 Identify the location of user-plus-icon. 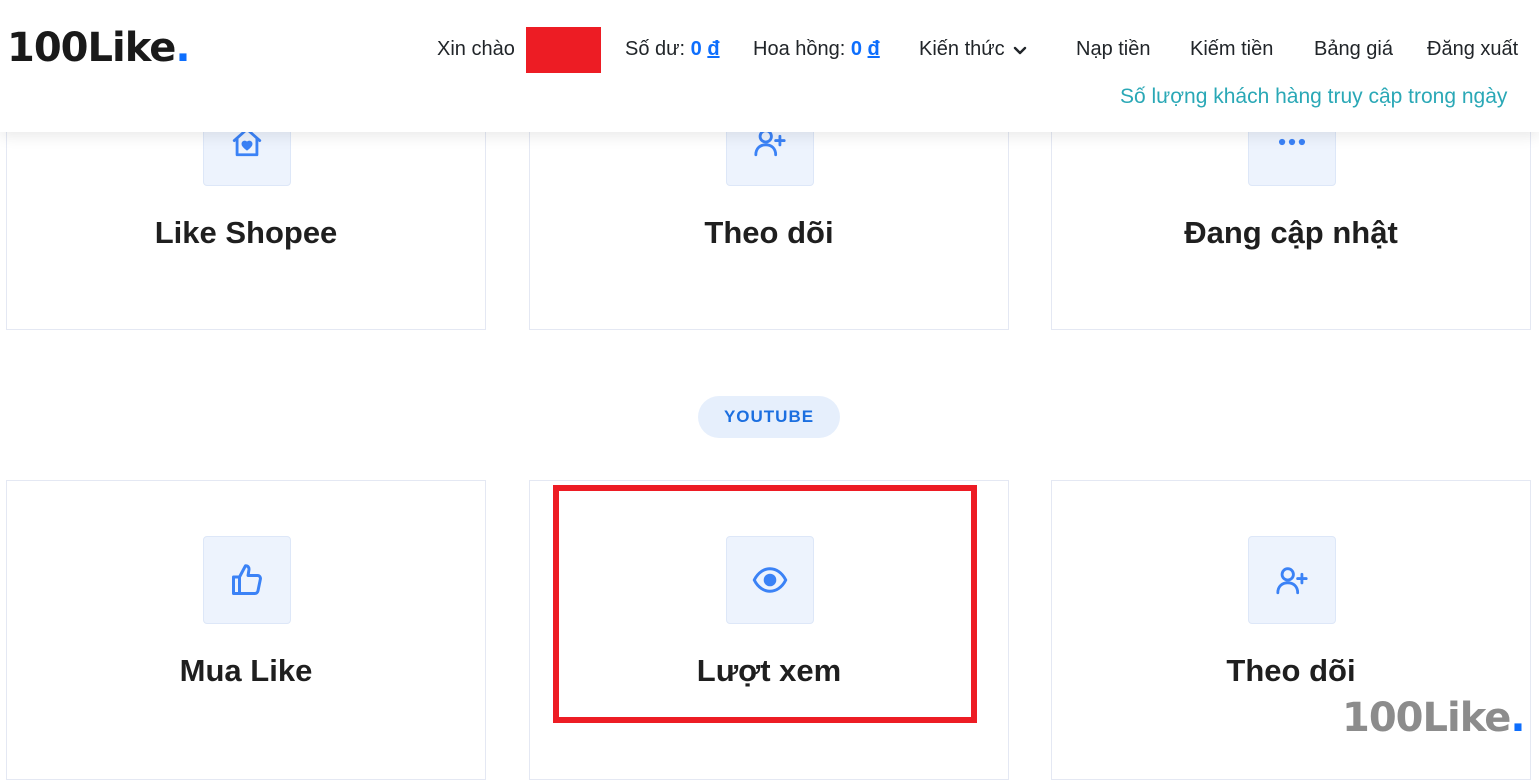
(1292, 580).